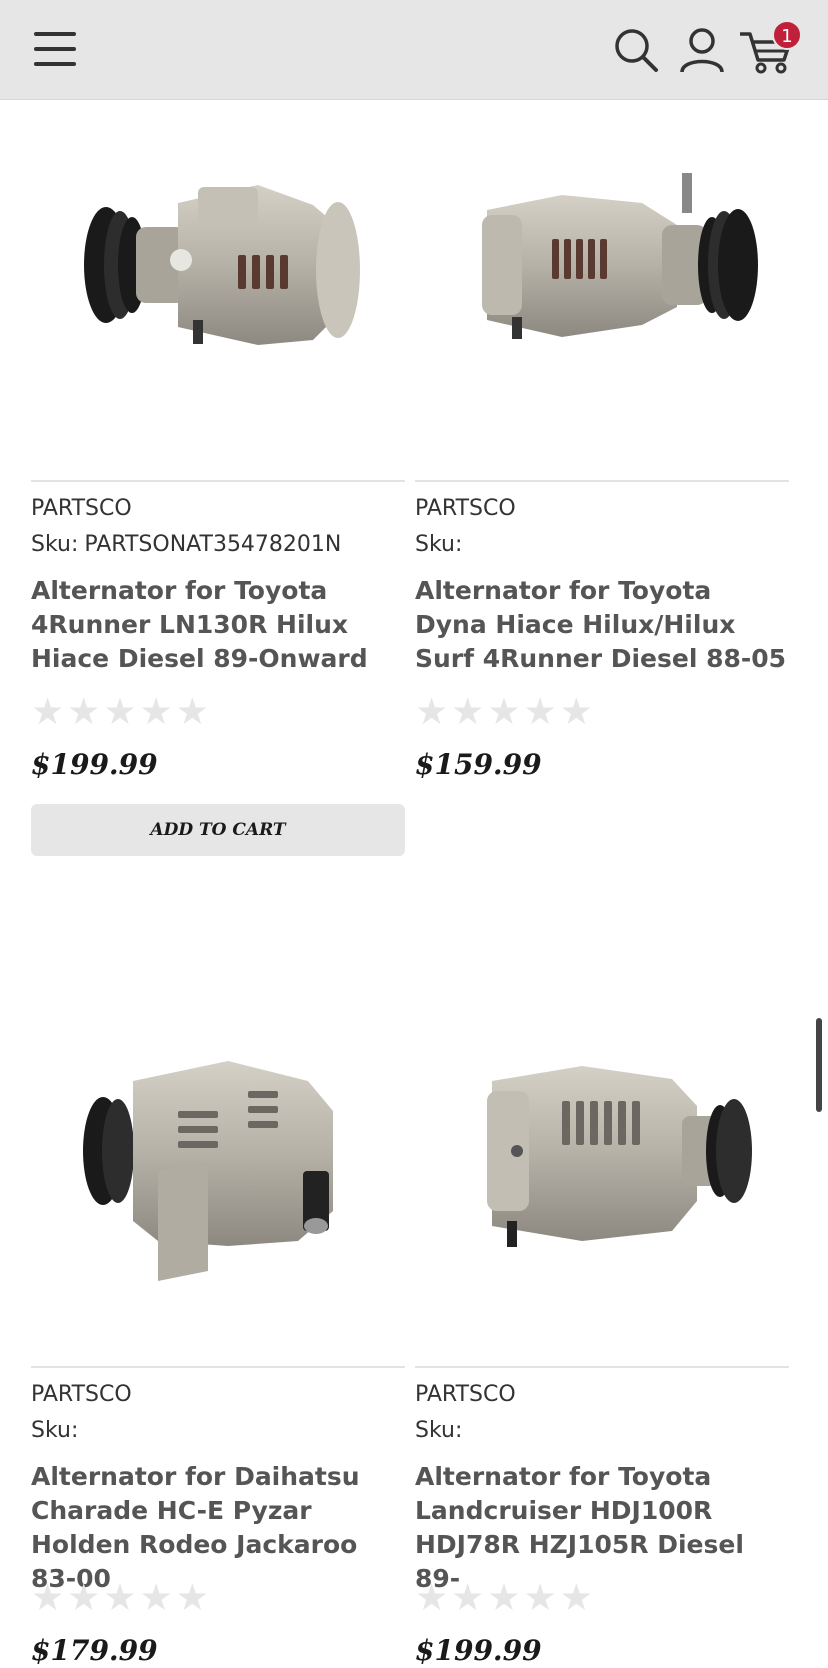 This screenshot has height=1668, width=828. Describe the element at coordinates (186, 544) in the screenshot. I see `product-sku: Sku: PARTSONAT35478201N` at that location.